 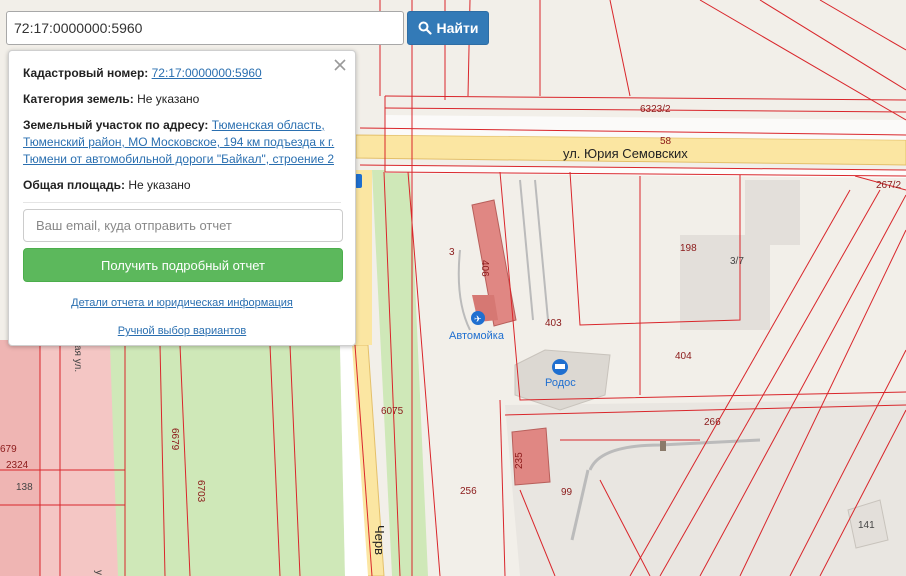 What do you see at coordinates (182, 303) in the screenshot?
I see `report-details-link: Детали отчета и юридическая информация` at bounding box center [182, 303].